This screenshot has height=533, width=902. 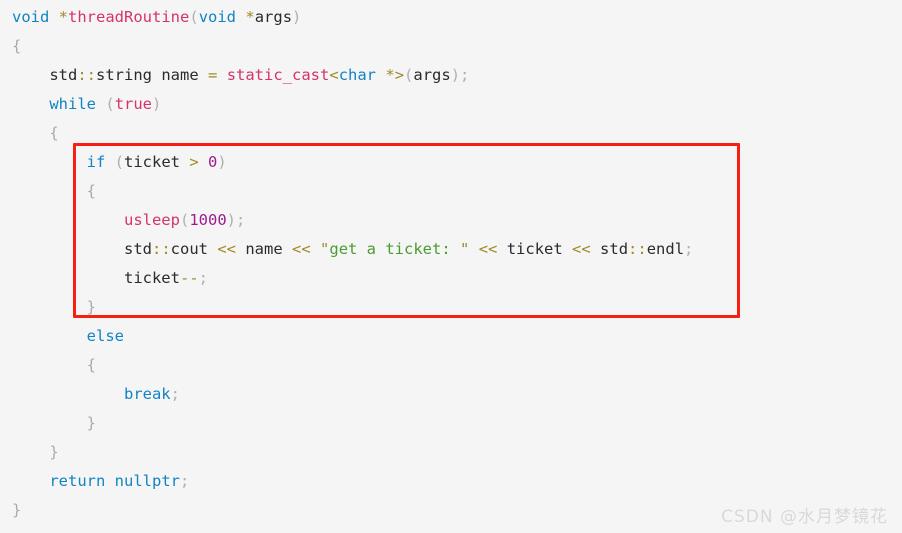 I want to click on code-token: while, so click(x=72, y=104).